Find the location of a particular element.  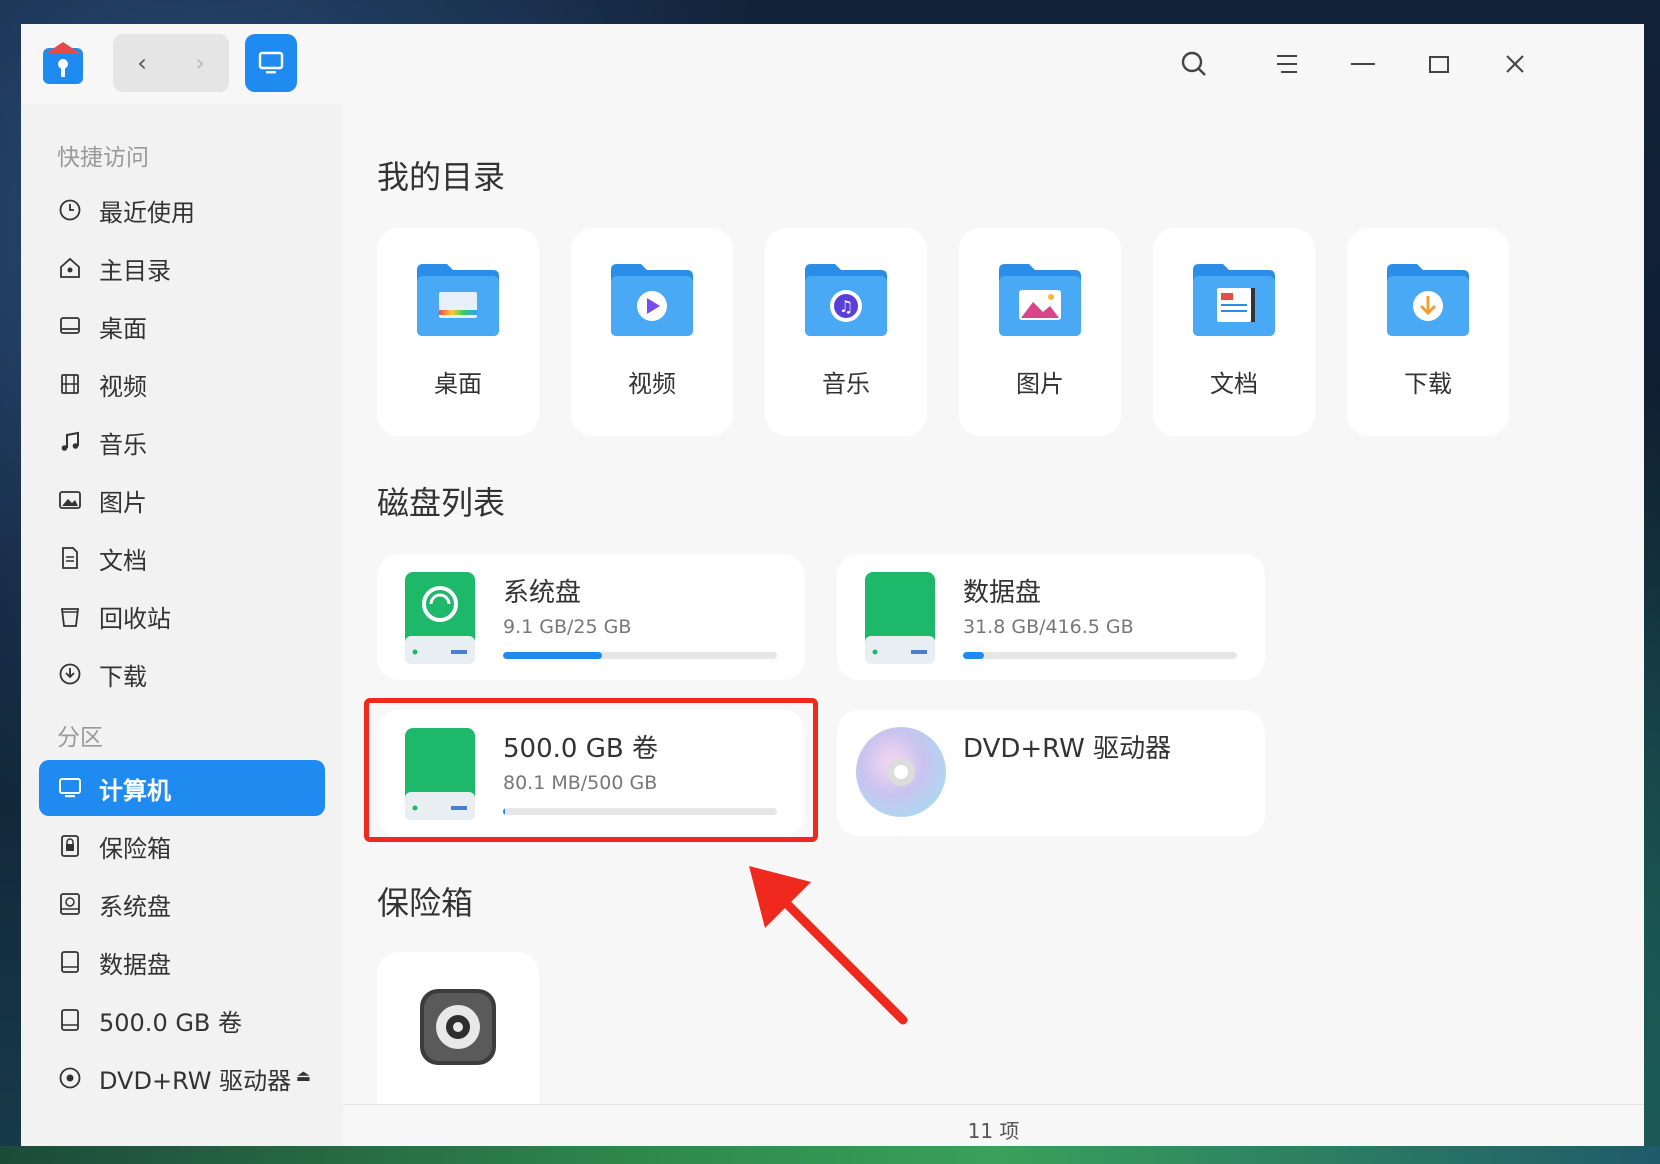

back-icon: ‹ is located at coordinates (142, 63).